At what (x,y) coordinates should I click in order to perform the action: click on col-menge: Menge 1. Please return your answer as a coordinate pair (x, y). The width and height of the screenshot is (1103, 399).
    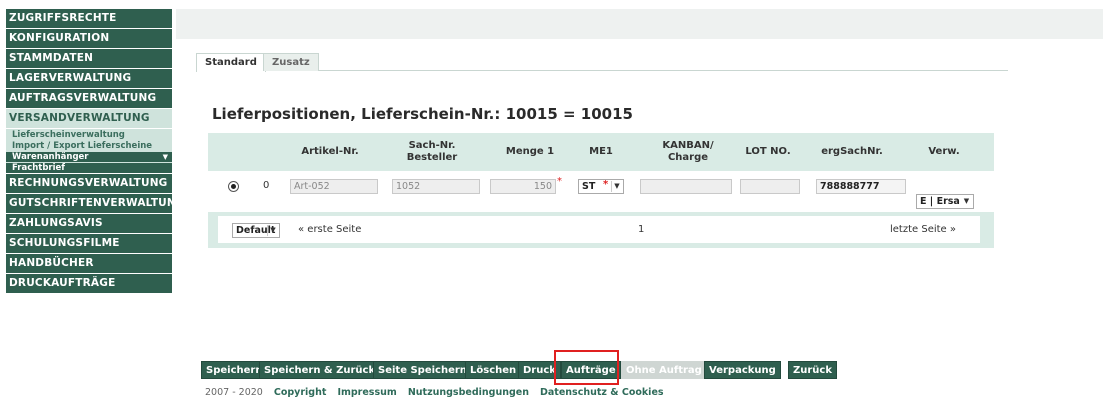
    Looking at the image, I should click on (530, 151).